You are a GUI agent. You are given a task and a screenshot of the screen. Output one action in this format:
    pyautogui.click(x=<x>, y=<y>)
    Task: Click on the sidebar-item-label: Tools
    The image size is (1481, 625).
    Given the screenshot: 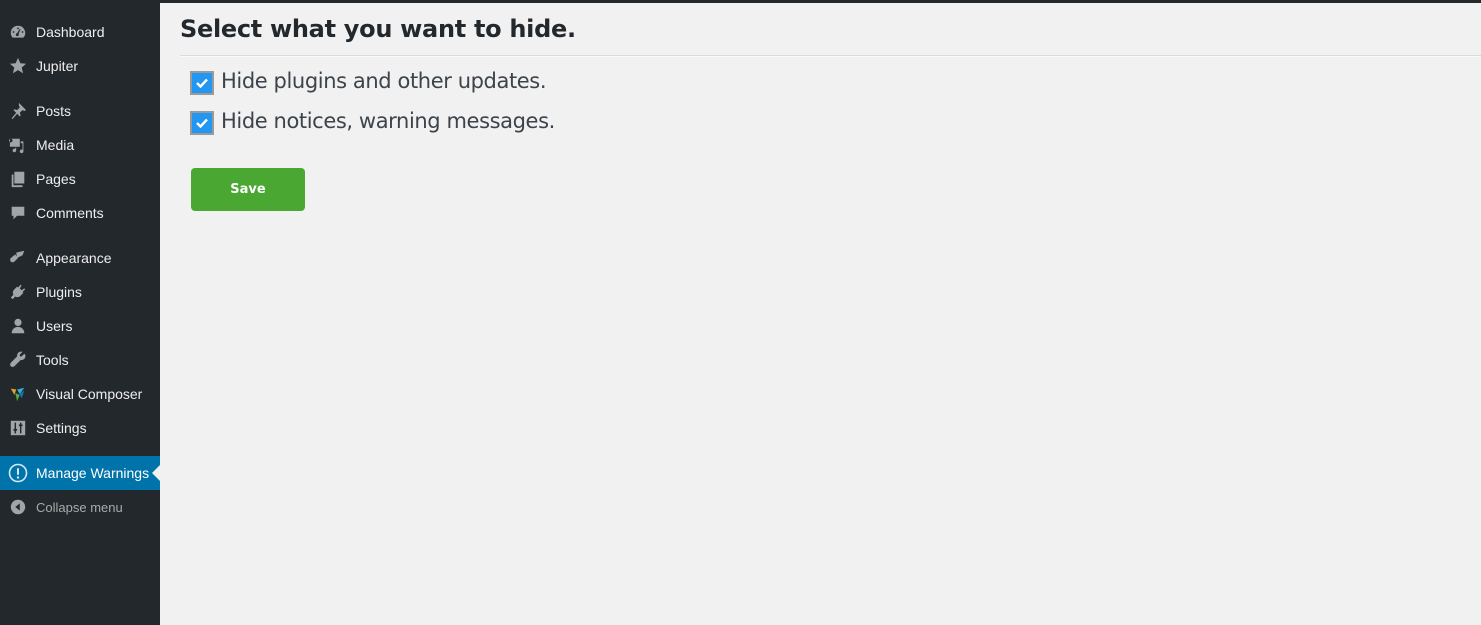 What is the action you would take?
    pyautogui.click(x=52, y=360)
    